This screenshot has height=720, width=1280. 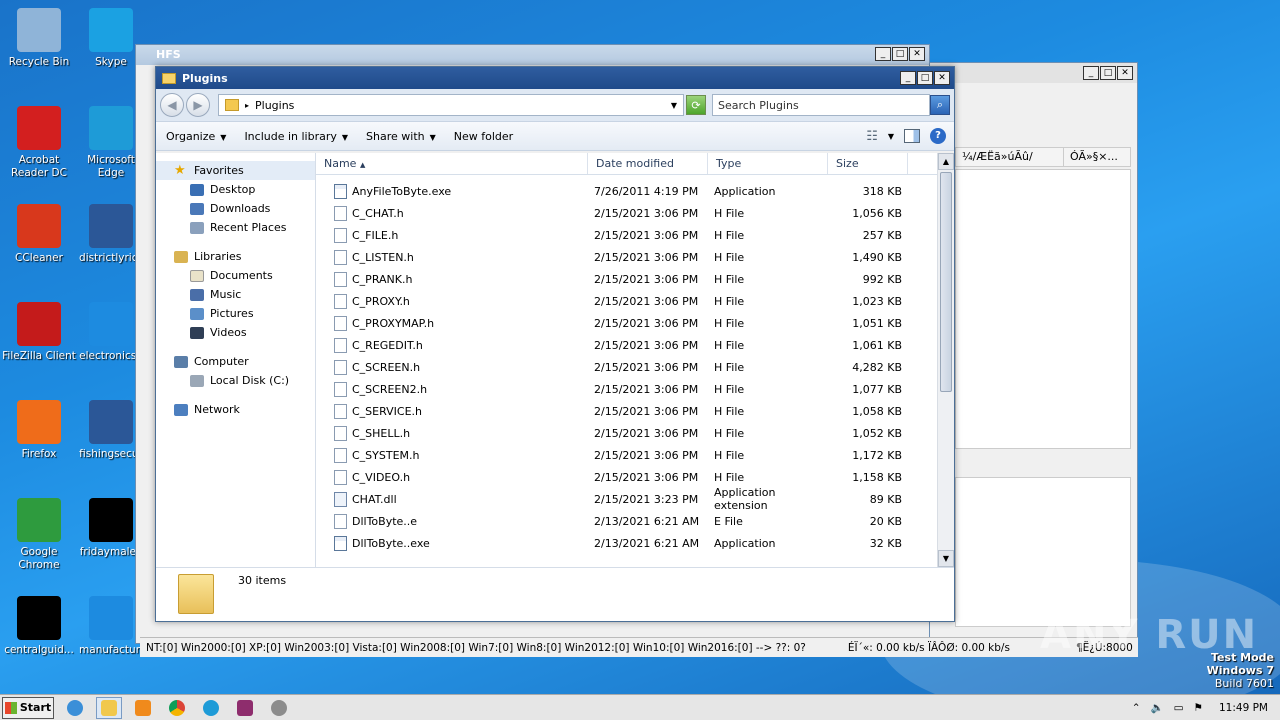 What do you see at coordinates (279, 708) in the screenshot?
I see `taskbar-hfs` at bounding box center [279, 708].